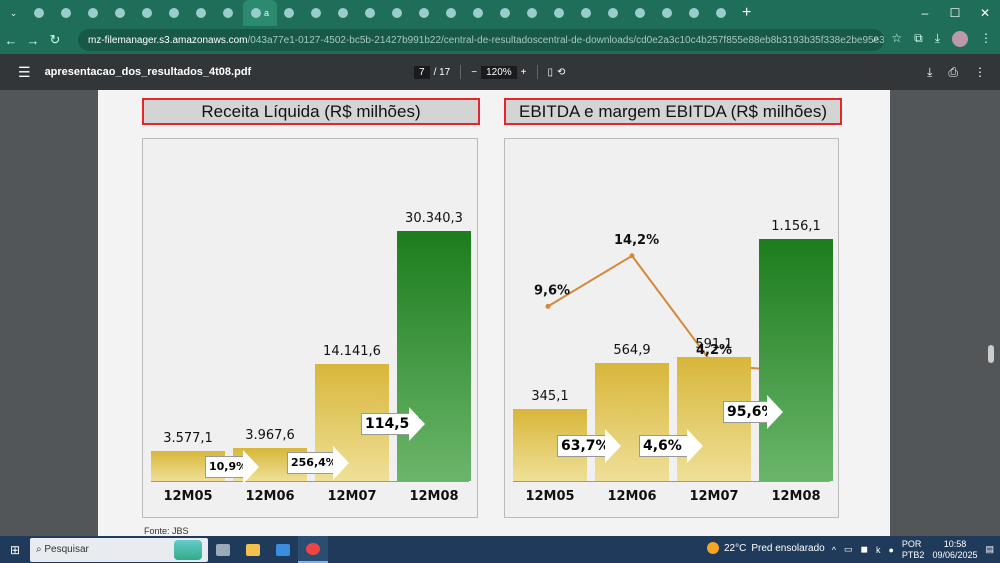  What do you see at coordinates (524, 72) in the screenshot?
I see `zoom-in-icon: +` at bounding box center [524, 72].